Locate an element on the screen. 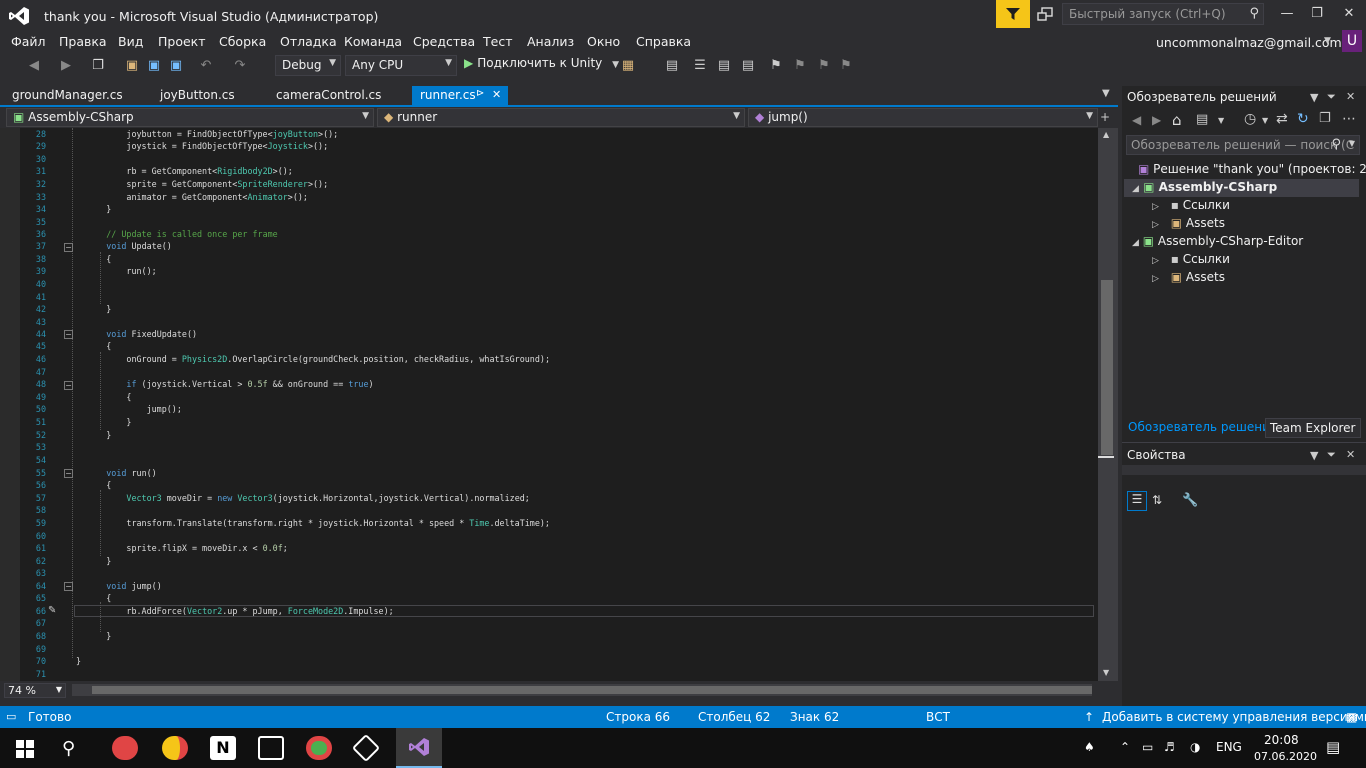 This screenshot has height=768, width=1366. show-all-files-icon: ⋯ is located at coordinates (1349, 119).